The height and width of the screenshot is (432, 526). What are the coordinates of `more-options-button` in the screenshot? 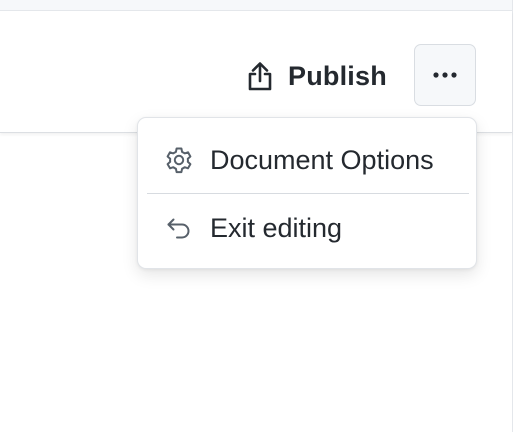 It's located at (445, 75).